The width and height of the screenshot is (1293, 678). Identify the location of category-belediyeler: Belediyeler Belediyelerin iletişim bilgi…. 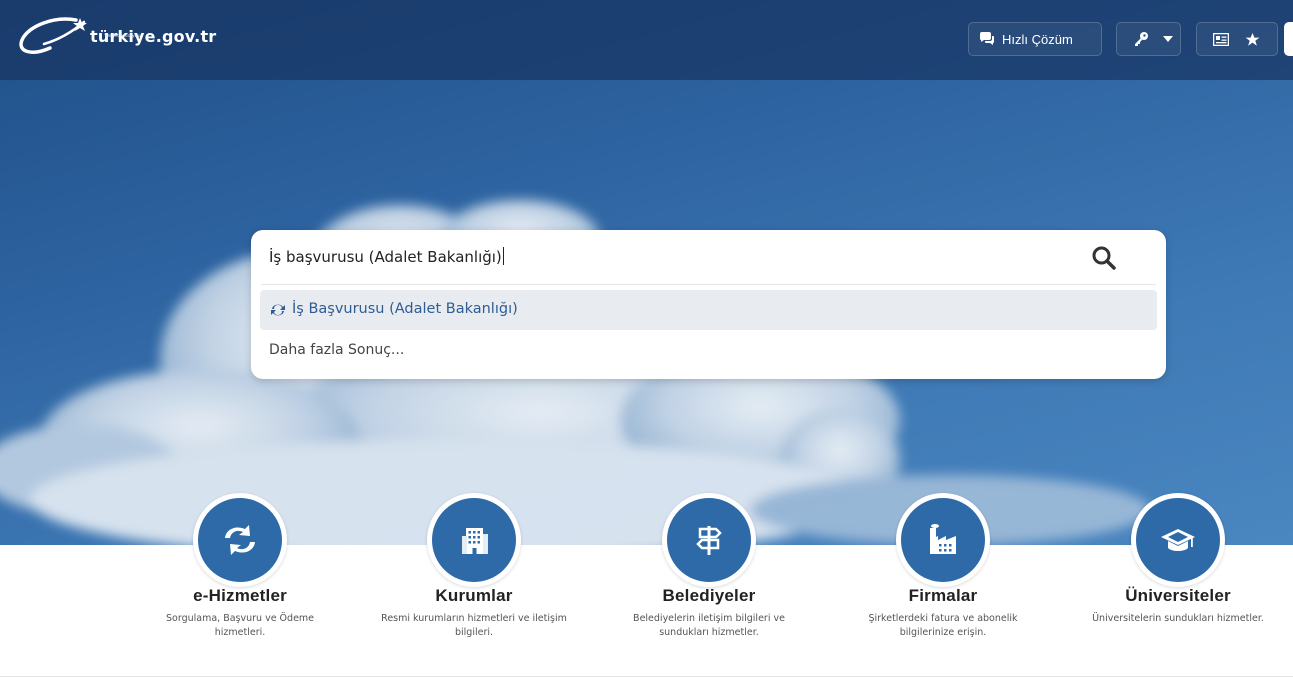
(709, 566).